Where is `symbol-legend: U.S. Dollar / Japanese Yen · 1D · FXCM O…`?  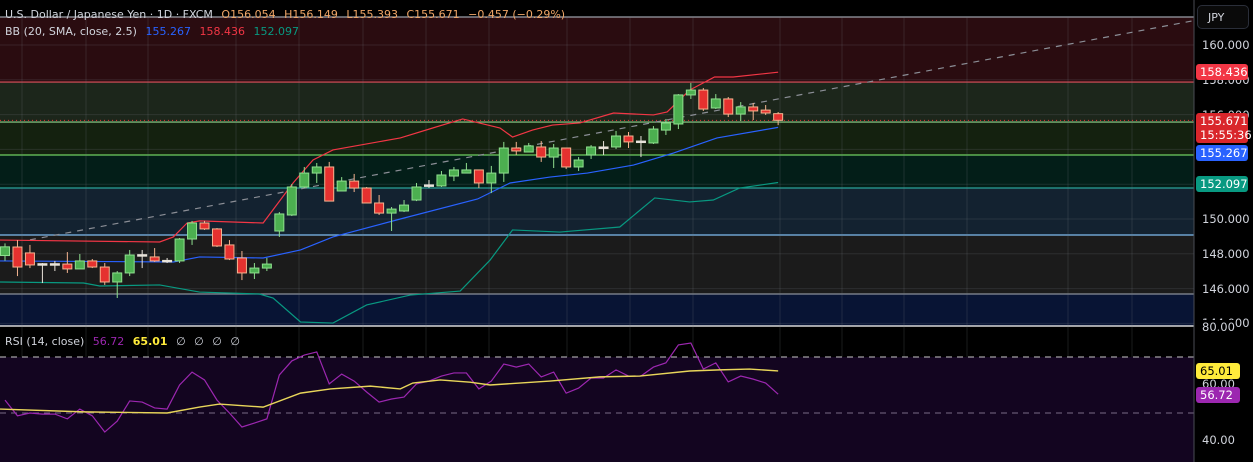
symbol-legend: U.S. Dollar / Japanese Yen · 1D · FXCM O… is located at coordinates (287, 14).